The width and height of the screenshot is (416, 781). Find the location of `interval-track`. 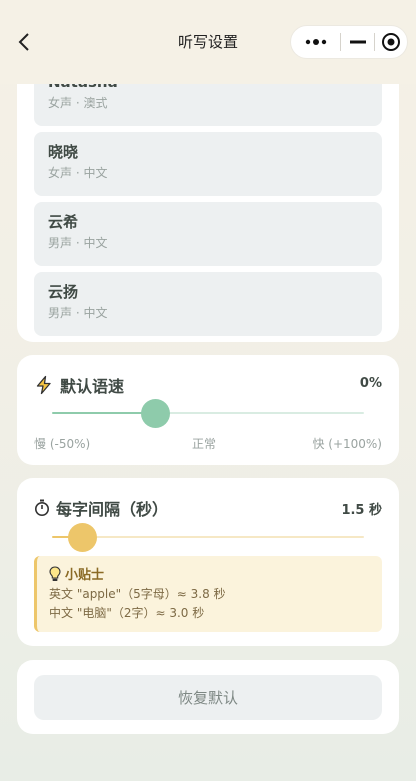

interval-track is located at coordinates (223, 537).